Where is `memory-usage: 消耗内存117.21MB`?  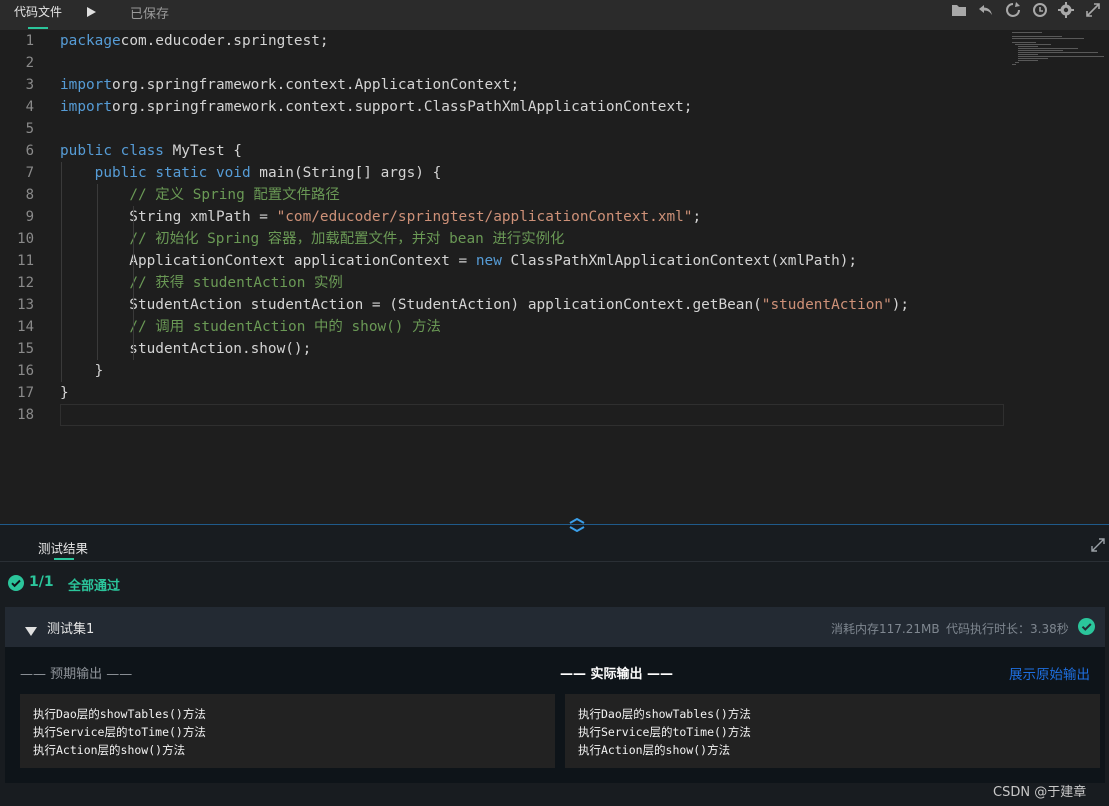 memory-usage: 消耗内存117.21MB is located at coordinates (885, 629).